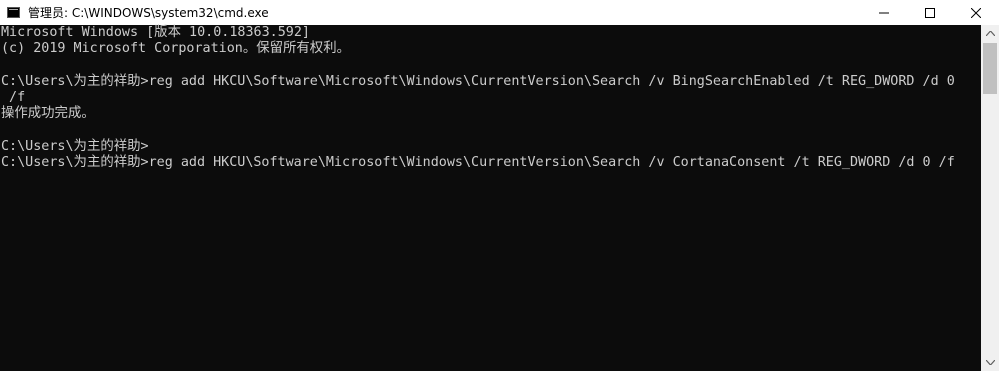  I want to click on window-controls, so click(930, 12).